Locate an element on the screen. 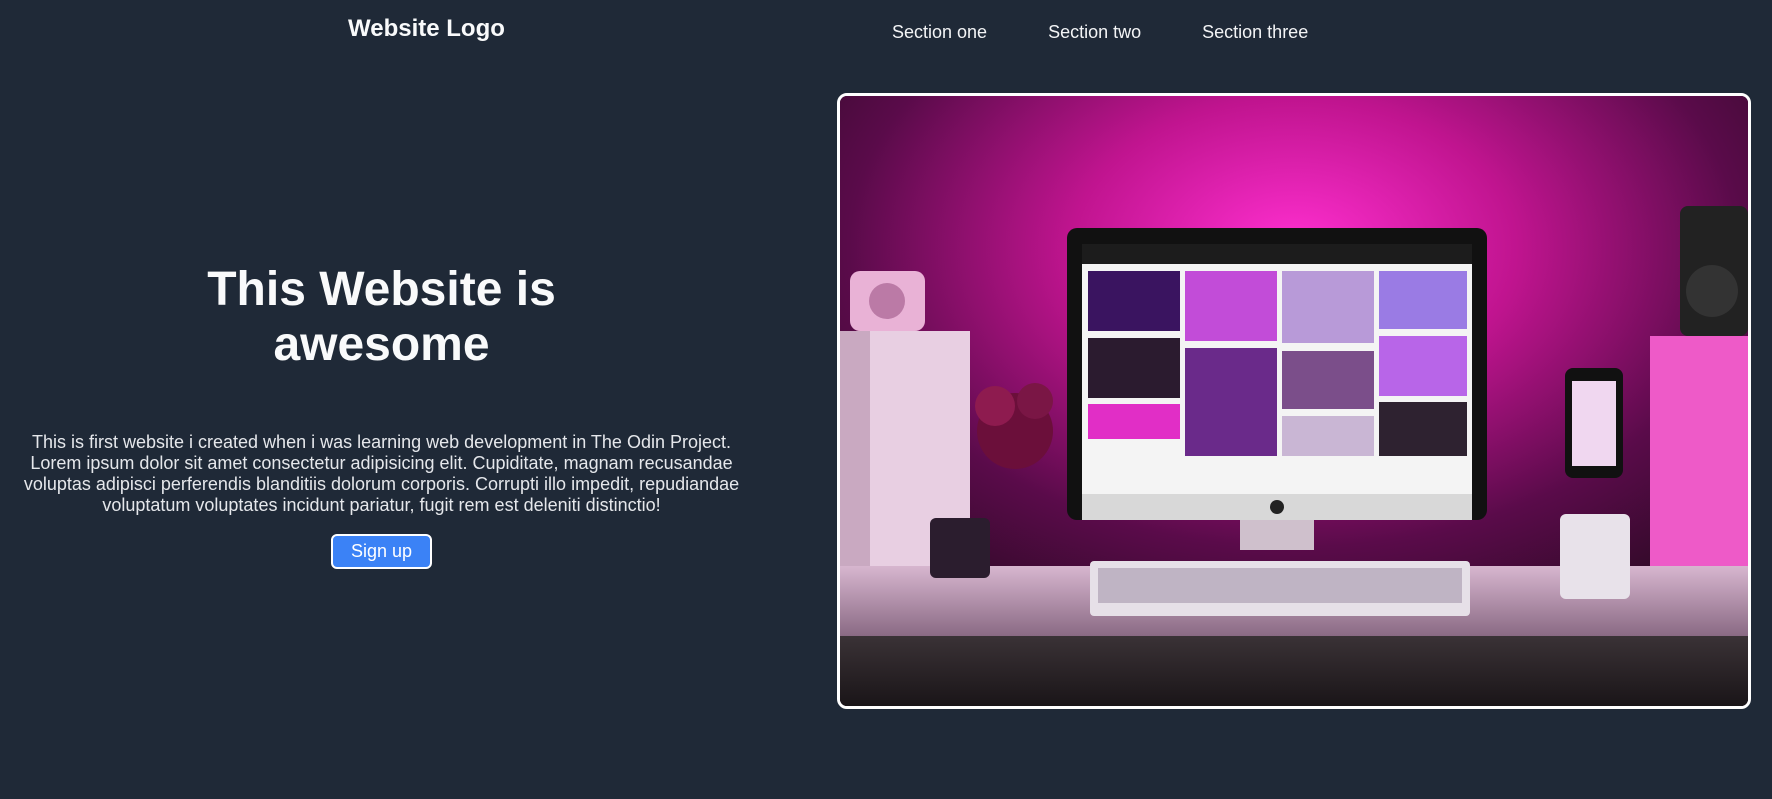 The width and height of the screenshot is (1772, 799). signup-button: Sign up is located at coordinates (381, 551).